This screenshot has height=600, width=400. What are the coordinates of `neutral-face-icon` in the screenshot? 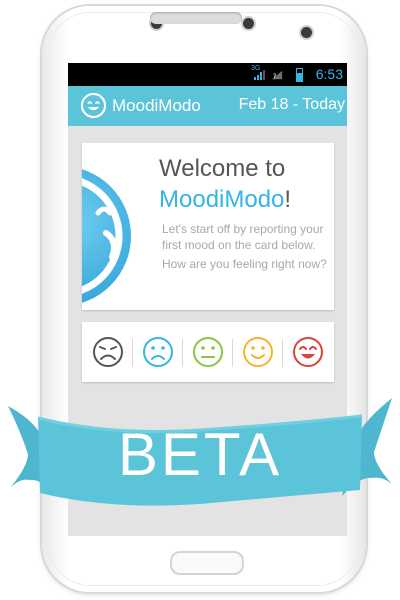 It's located at (208, 352).